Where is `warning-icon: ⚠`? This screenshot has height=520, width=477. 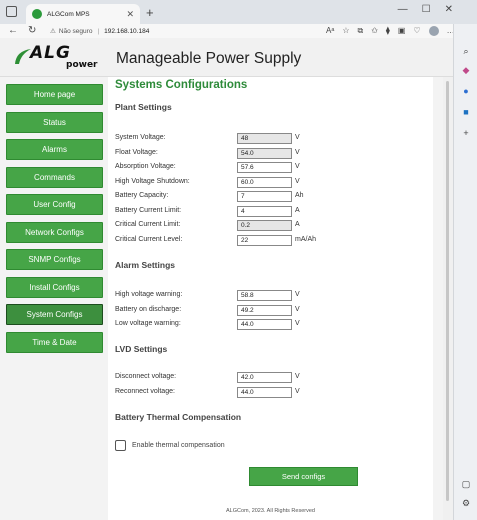 warning-icon: ⚠ is located at coordinates (53, 31).